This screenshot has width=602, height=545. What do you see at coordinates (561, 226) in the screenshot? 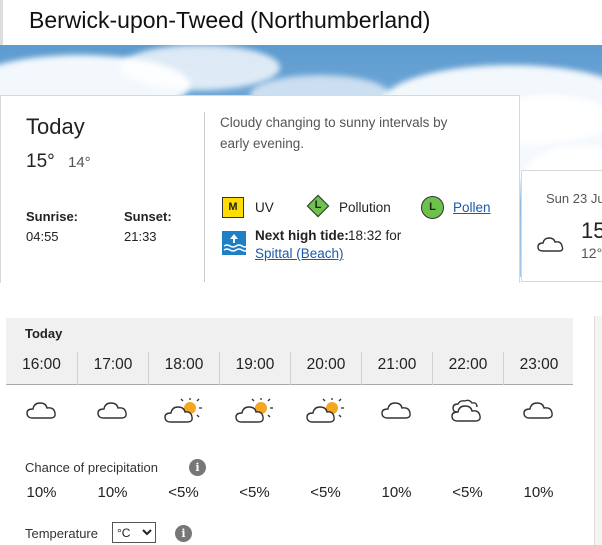
I see `next-day-card: Sun 23 Ju 15 12°` at bounding box center [561, 226].